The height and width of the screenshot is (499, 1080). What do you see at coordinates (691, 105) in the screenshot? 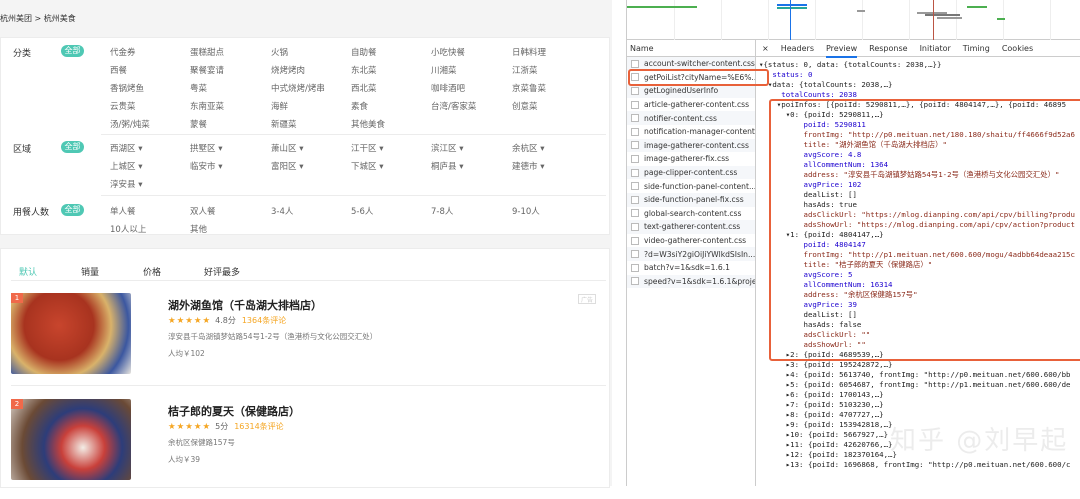
I see `request-item: article-gatherer-content.css` at bounding box center [691, 105].